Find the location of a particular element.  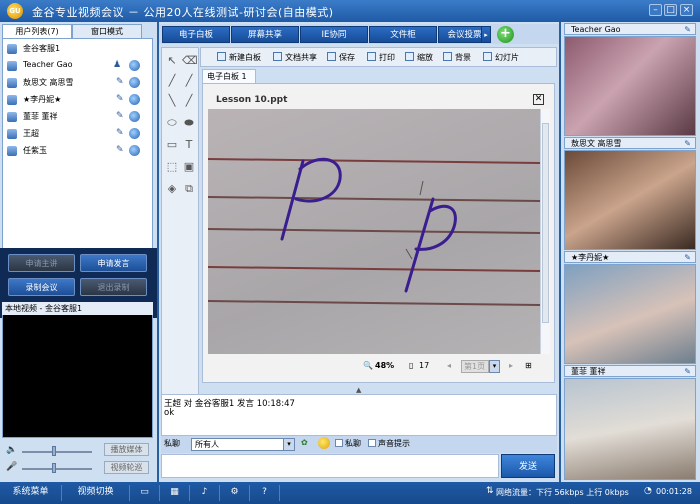

area-select-icon: ⬚ is located at coordinates (172, 167).